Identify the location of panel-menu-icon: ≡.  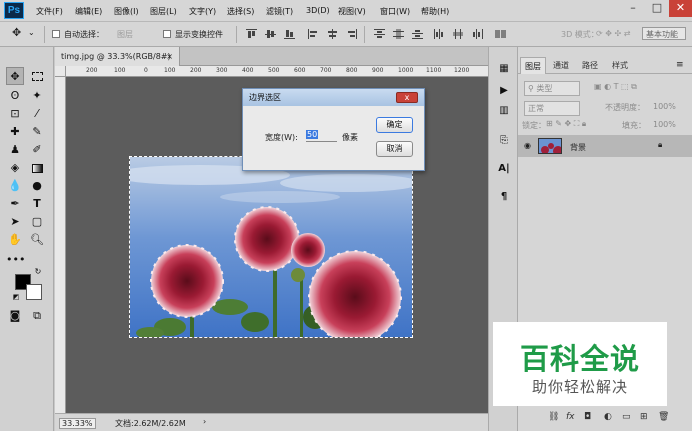
(680, 65).